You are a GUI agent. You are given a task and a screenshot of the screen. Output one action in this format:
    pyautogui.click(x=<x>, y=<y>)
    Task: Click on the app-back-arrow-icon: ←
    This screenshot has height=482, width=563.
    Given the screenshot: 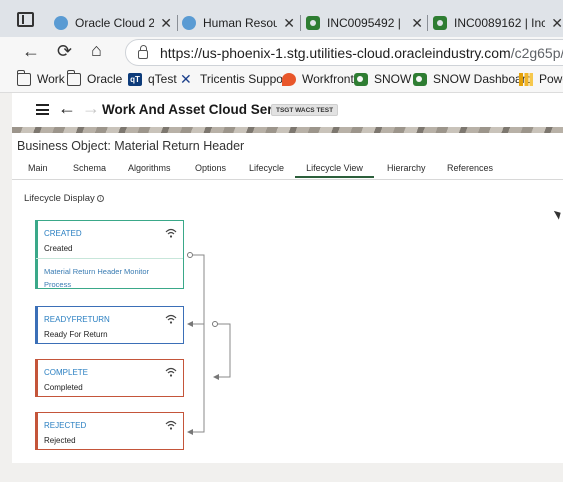 What is the action you would take?
    pyautogui.click(x=67, y=108)
    